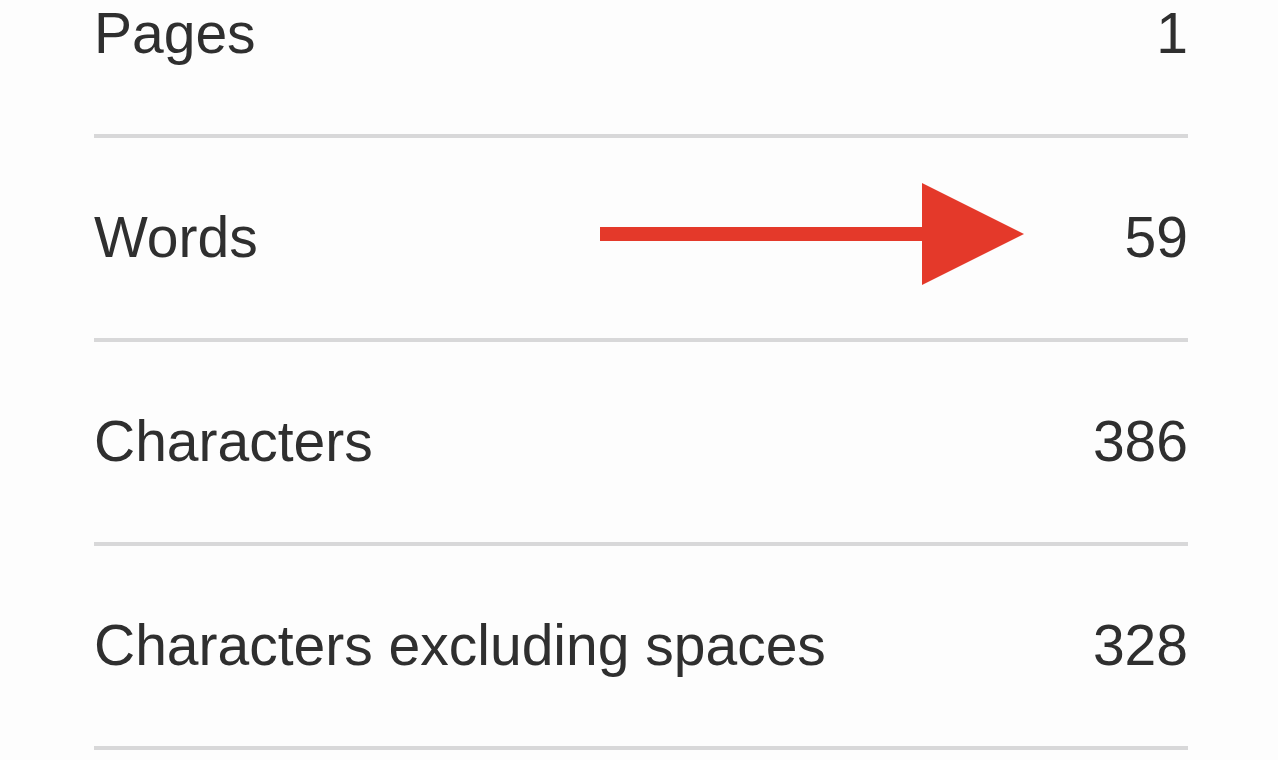 This screenshot has width=1278, height=760. I want to click on stat-label: Pages, so click(175, 34).